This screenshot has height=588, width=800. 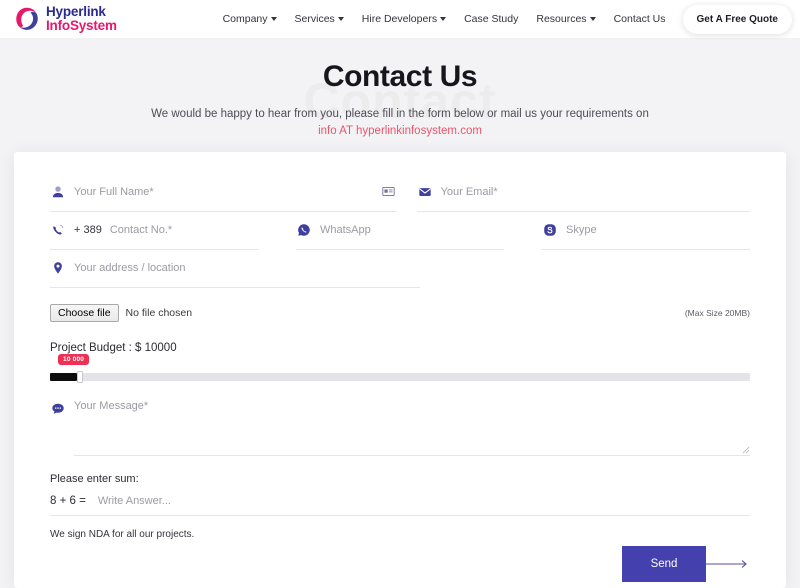 What do you see at coordinates (746, 450) in the screenshot?
I see `resize-grip-icon` at bounding box center [746, 450].